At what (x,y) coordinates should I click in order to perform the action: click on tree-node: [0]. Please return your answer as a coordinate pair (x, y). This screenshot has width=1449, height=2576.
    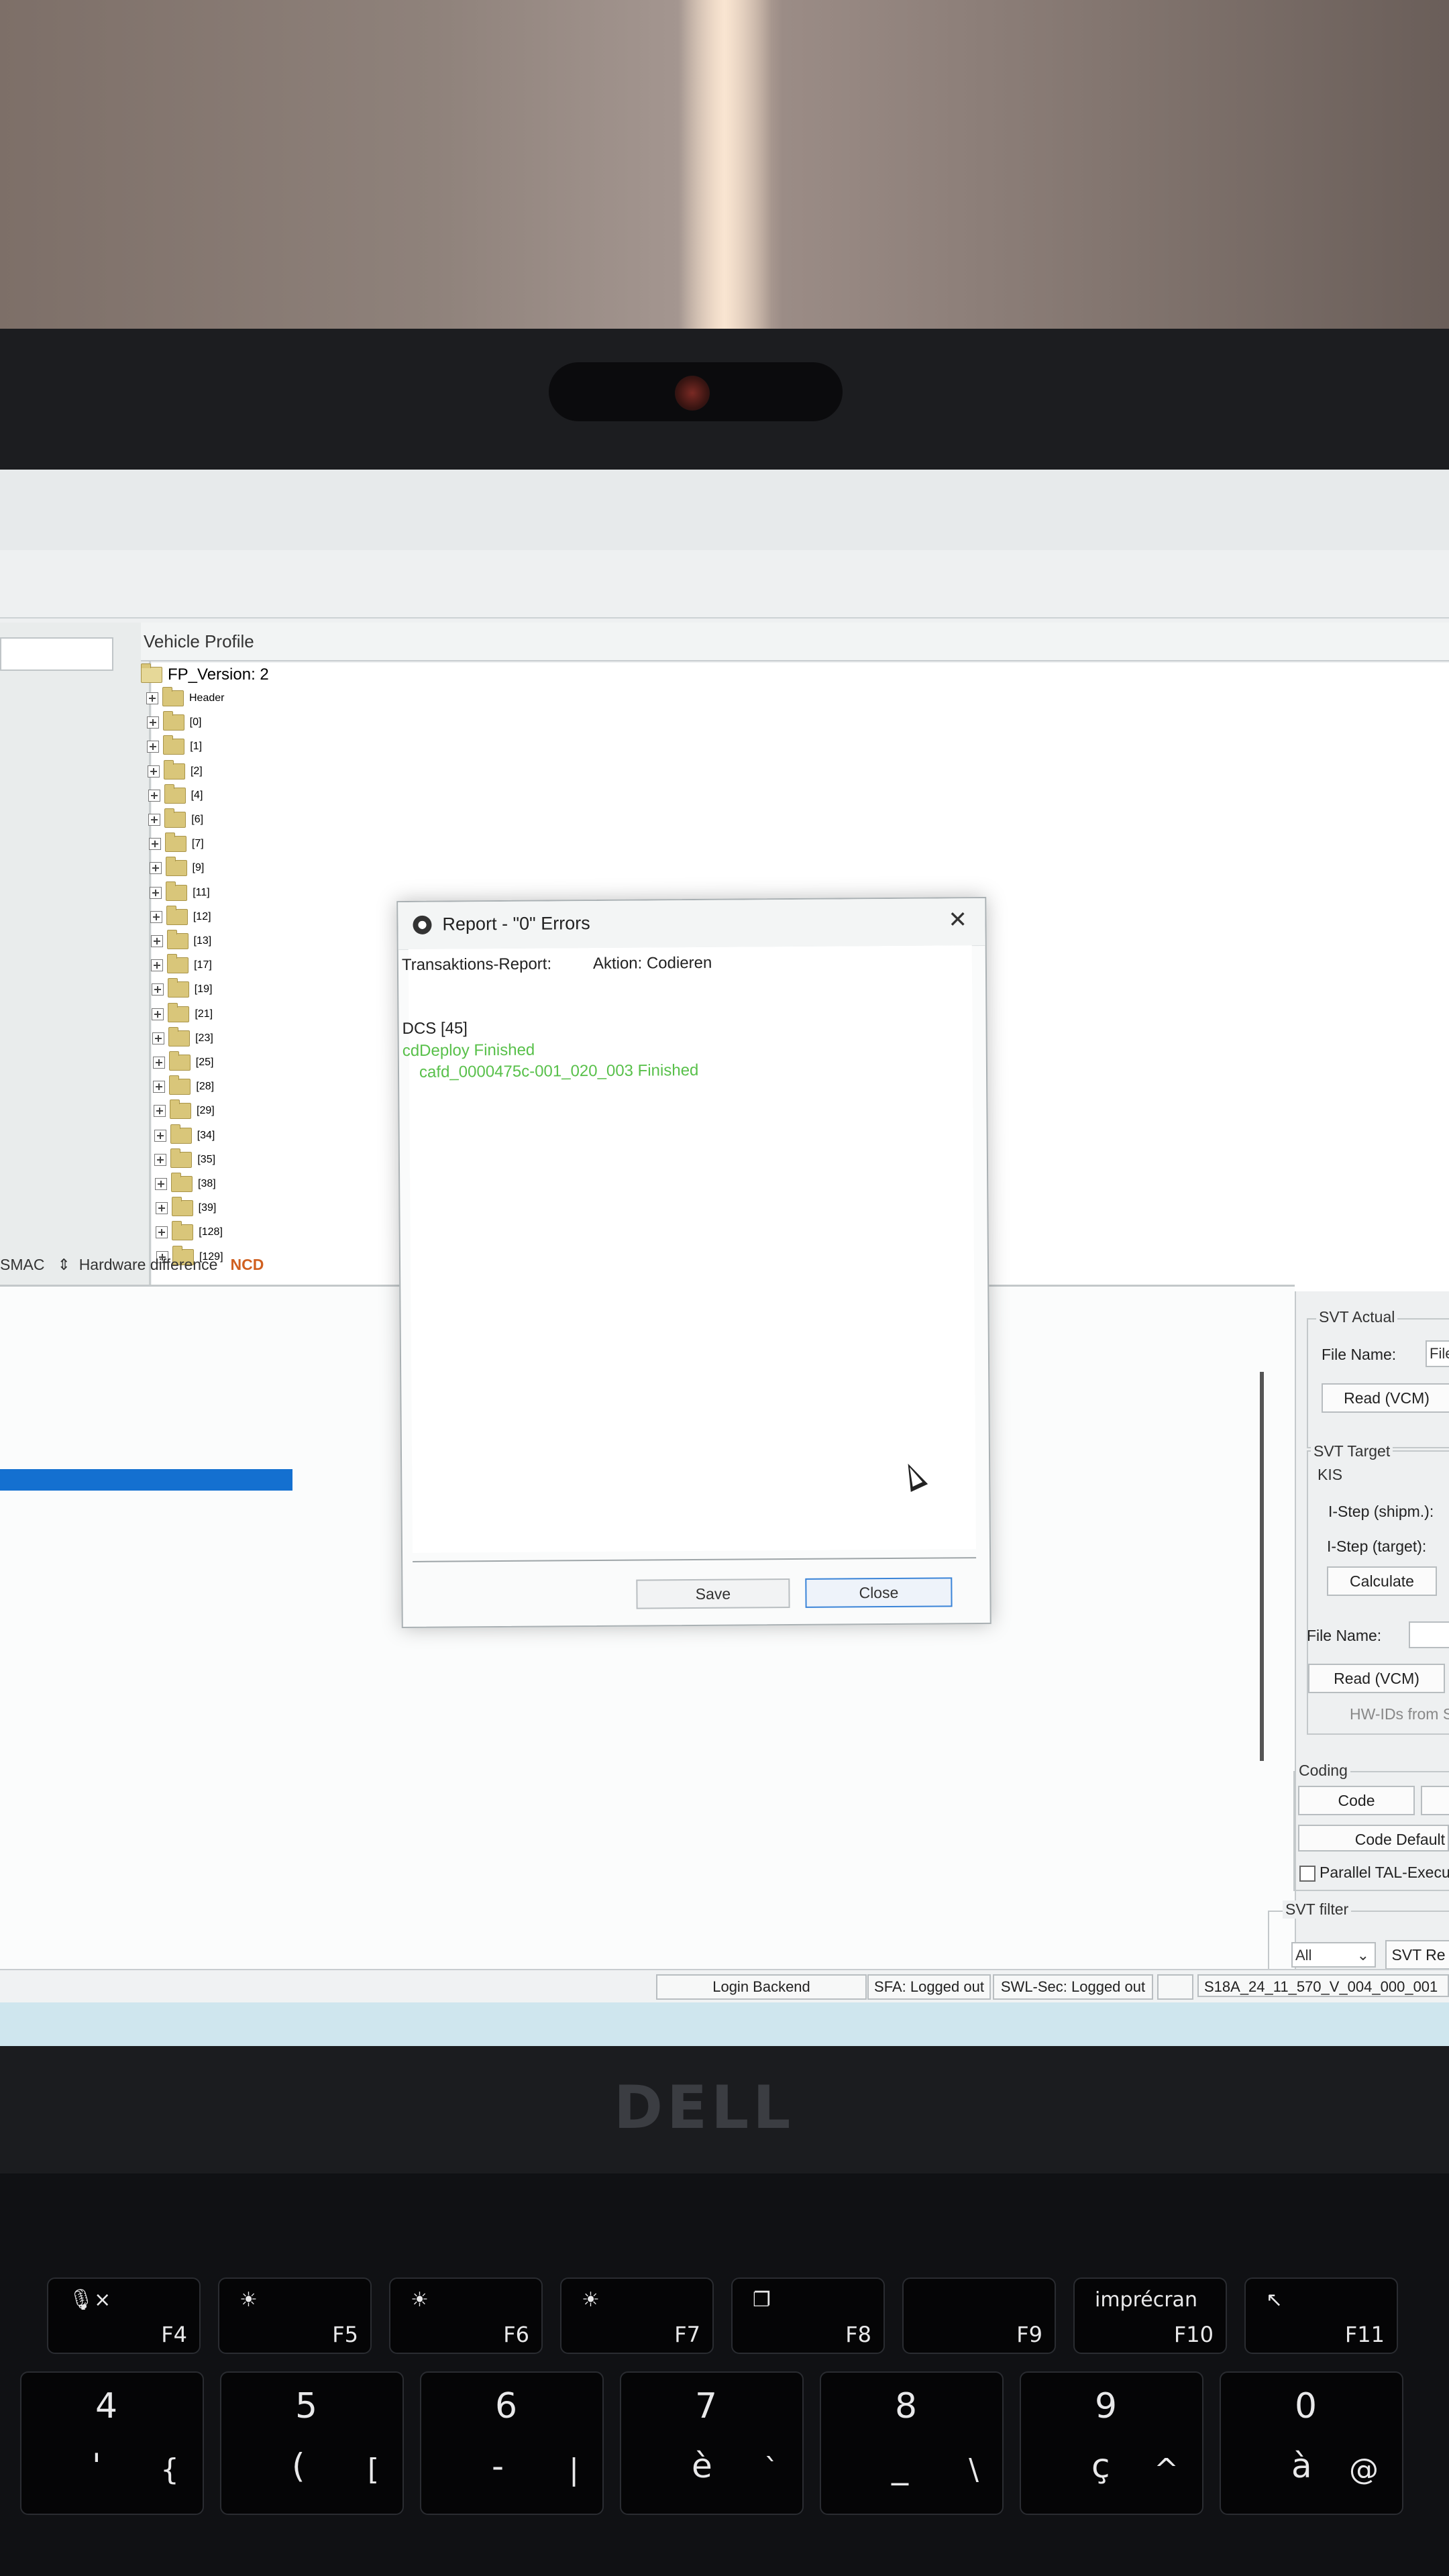
    Looking at the image, I should click on (173, 722).